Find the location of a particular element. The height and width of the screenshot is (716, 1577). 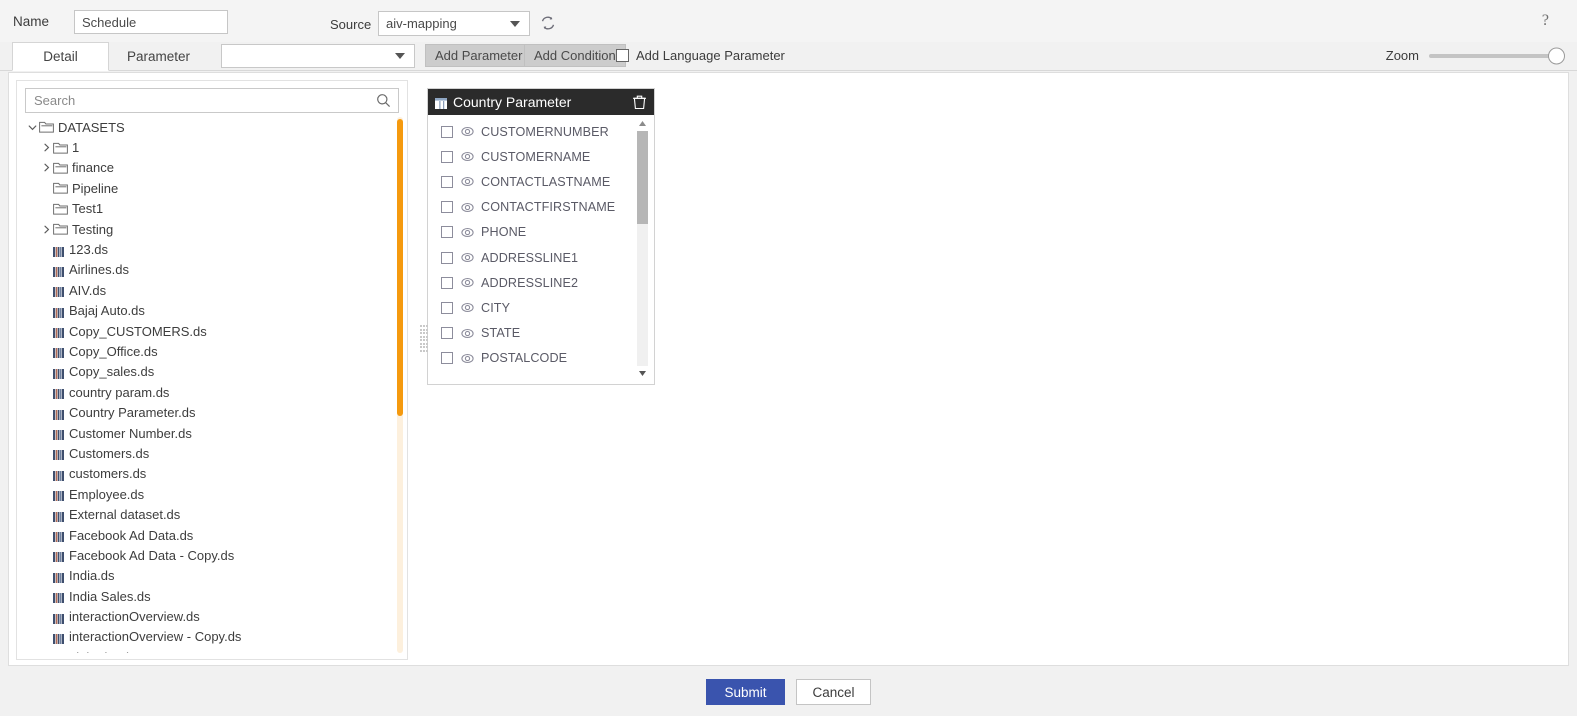

tree-item: Test1 is located at coordinates (212, 209).